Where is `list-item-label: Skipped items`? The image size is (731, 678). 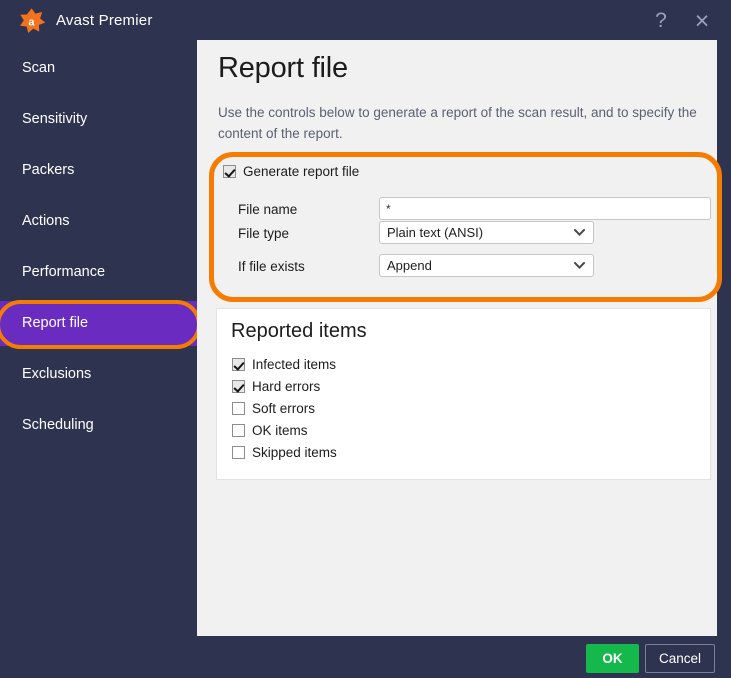 list-item-label: Skipped items is located at coordinates (294, 452).